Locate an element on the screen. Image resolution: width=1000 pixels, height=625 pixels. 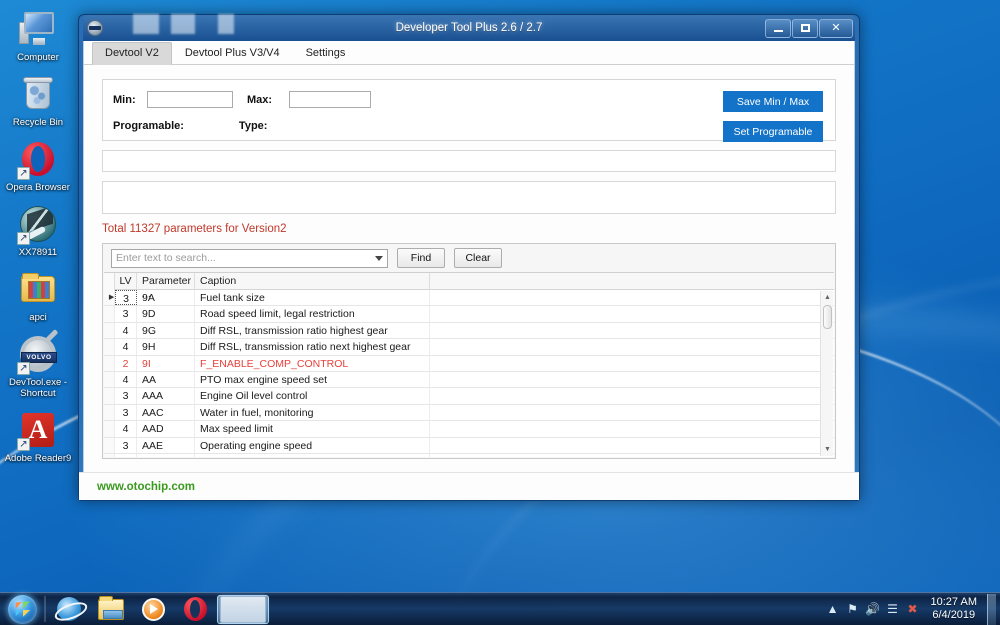
scroll-up-arrow-icon: ▲ is located at coordinates (827, 297).